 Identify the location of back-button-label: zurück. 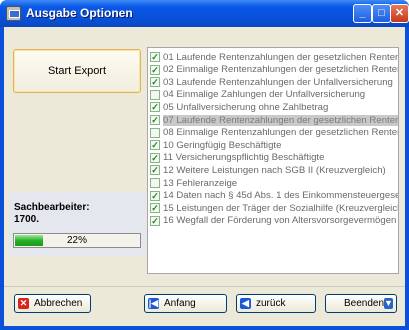
(271, 303).